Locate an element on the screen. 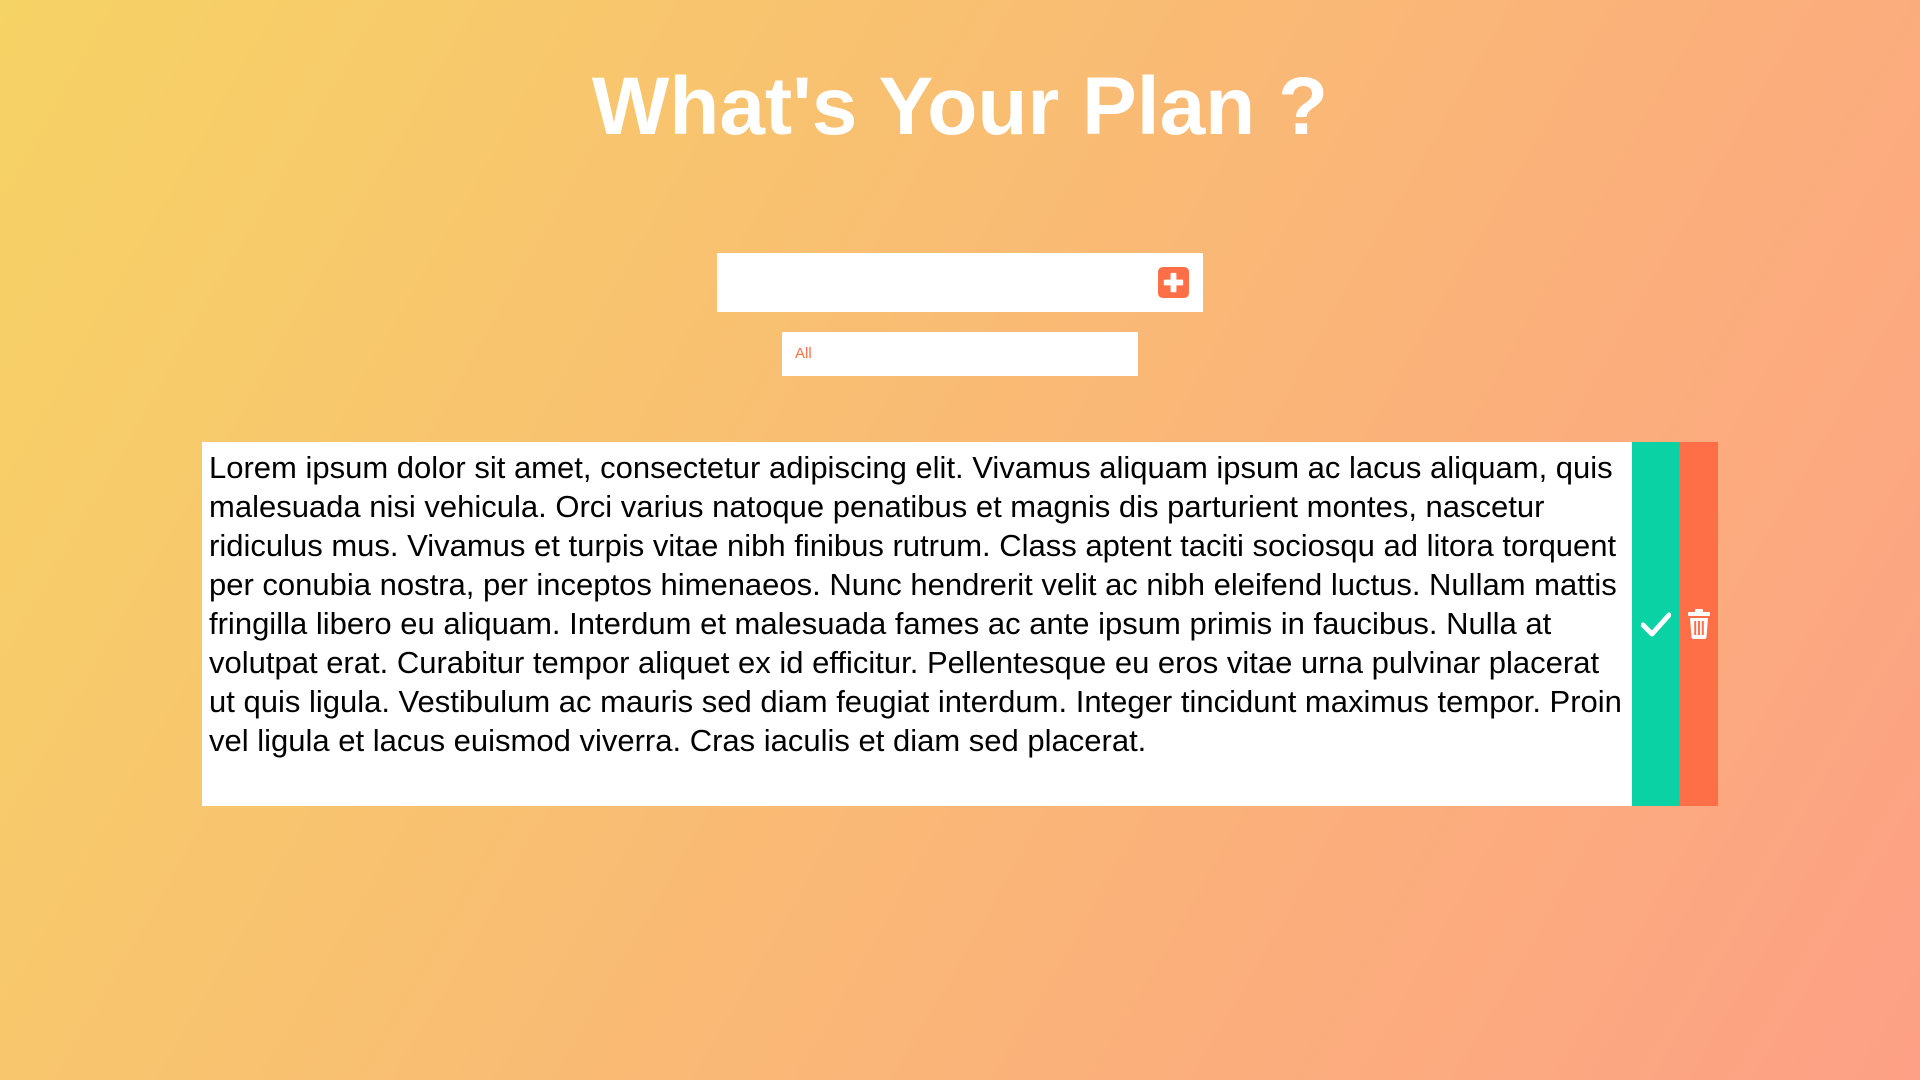  complete-button is located at coordinates (1655, 624).